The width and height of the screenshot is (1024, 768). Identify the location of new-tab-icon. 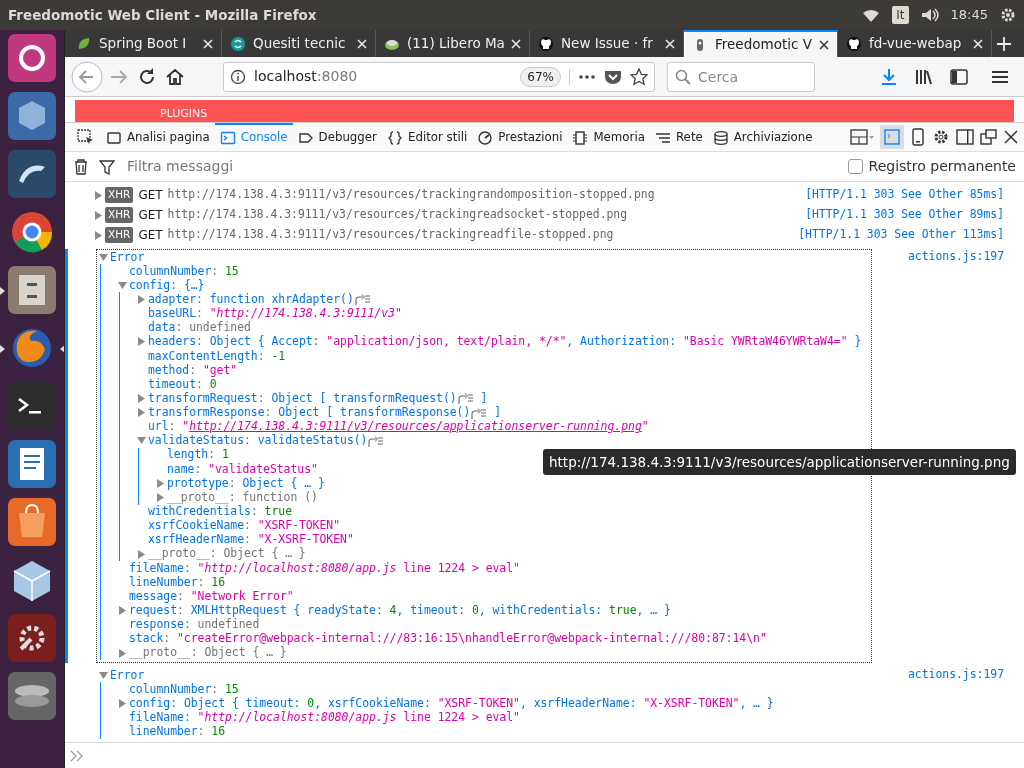
(1004, 43).